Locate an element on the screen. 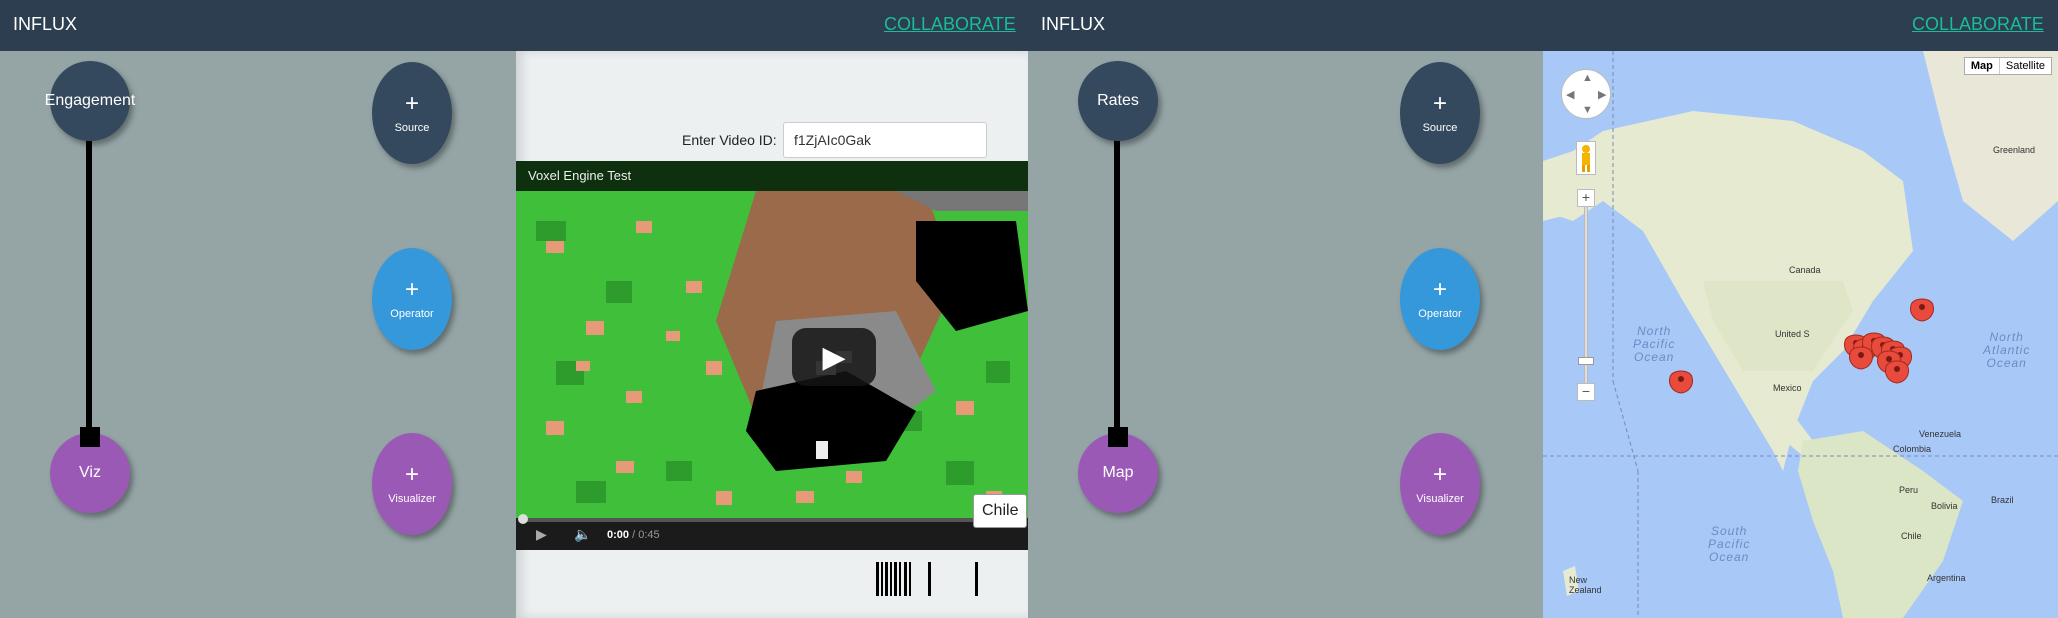 The image size is (2058, 618). video-id-input is located at coordinates (885, 140).